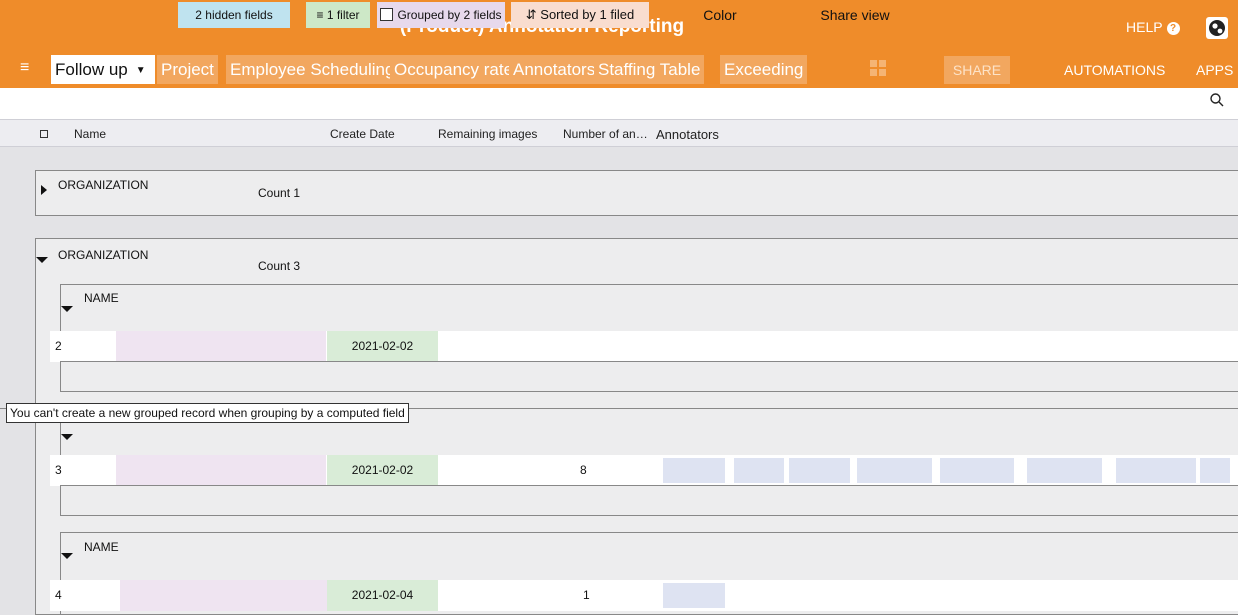 This screenshot has width=1238, height=615. What do you see at coordinates (312, 69) in the screenshot?
I see `tab-employee-scheduling: Employee Scheduling` at bounding box center [312, 69].